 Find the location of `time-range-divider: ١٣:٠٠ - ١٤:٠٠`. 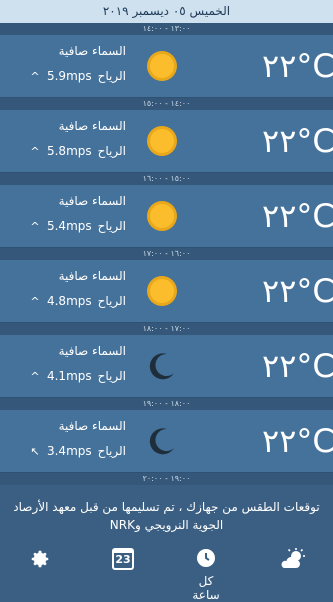

time-range-divider: ١٣:٠٠ - ١٤:٠٠ is located at coordinates (166, 29).